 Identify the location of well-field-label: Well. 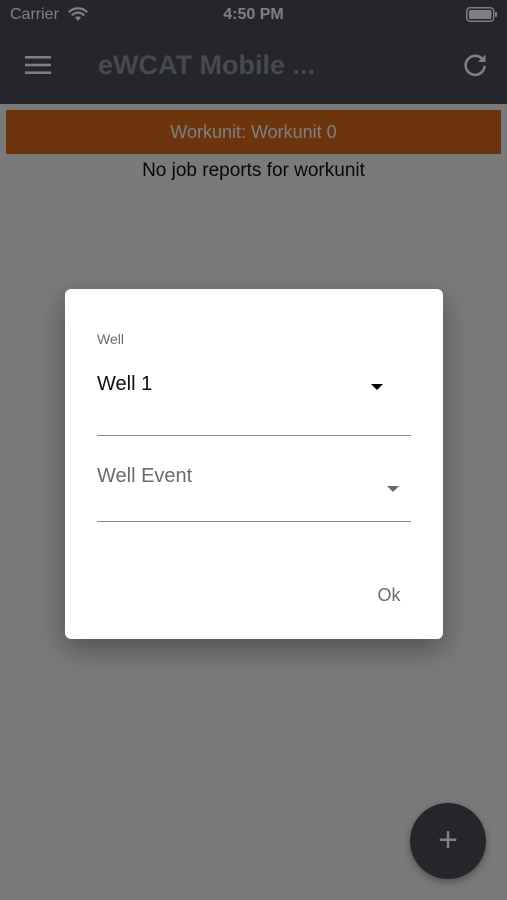
(110, 339).